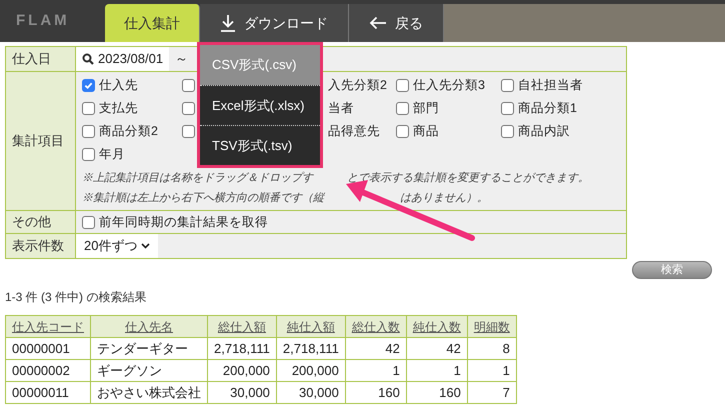 Image resolution: width=725 pixels, height=420 pixels. What do you see at coordinates (152, 23) in the screenshot?
I see `nav-tab: 仕入集計` at bounding box center [152, 23].